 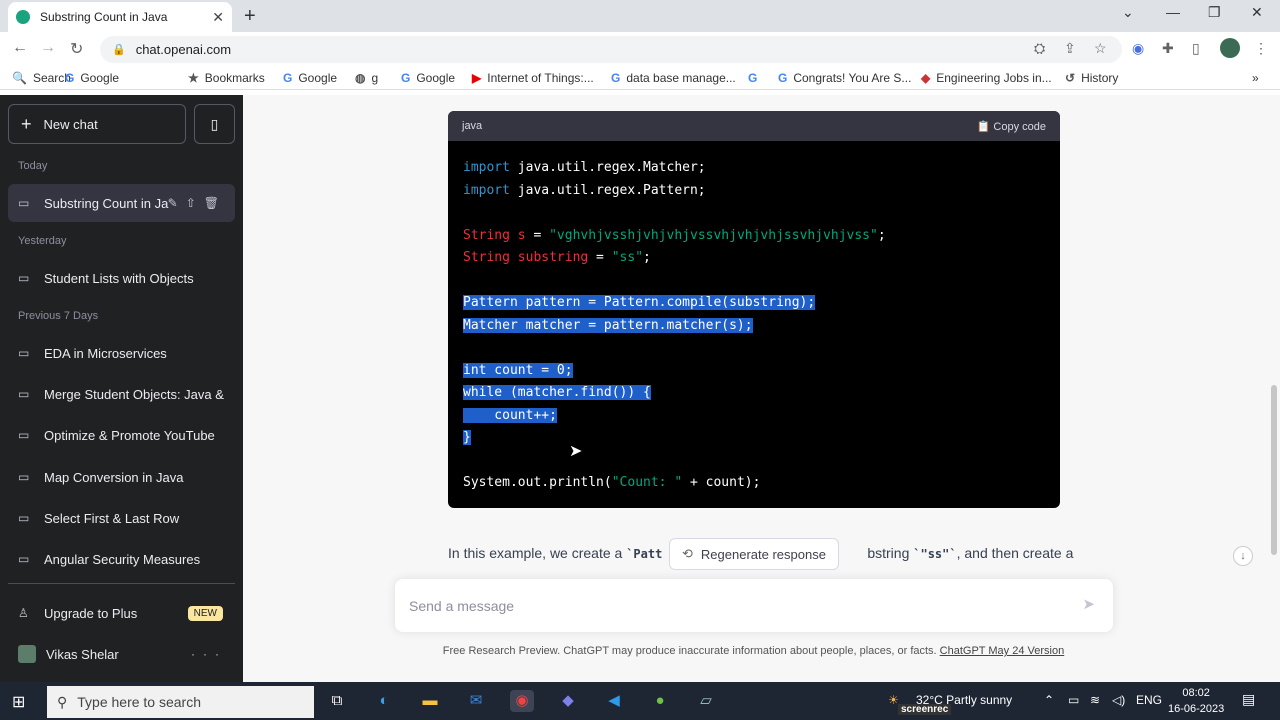 I want to click on clock: 08:02 16-06-2023, so click(x=1196, y=701).